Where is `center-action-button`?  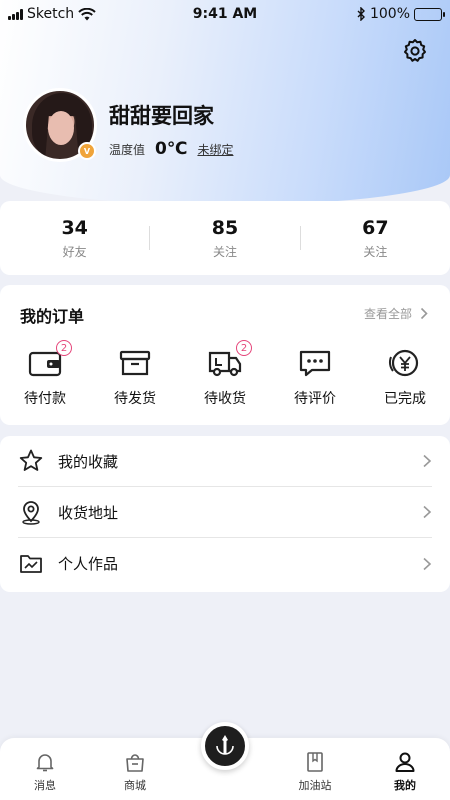 center-action-button is located at coordinates (225, 746).